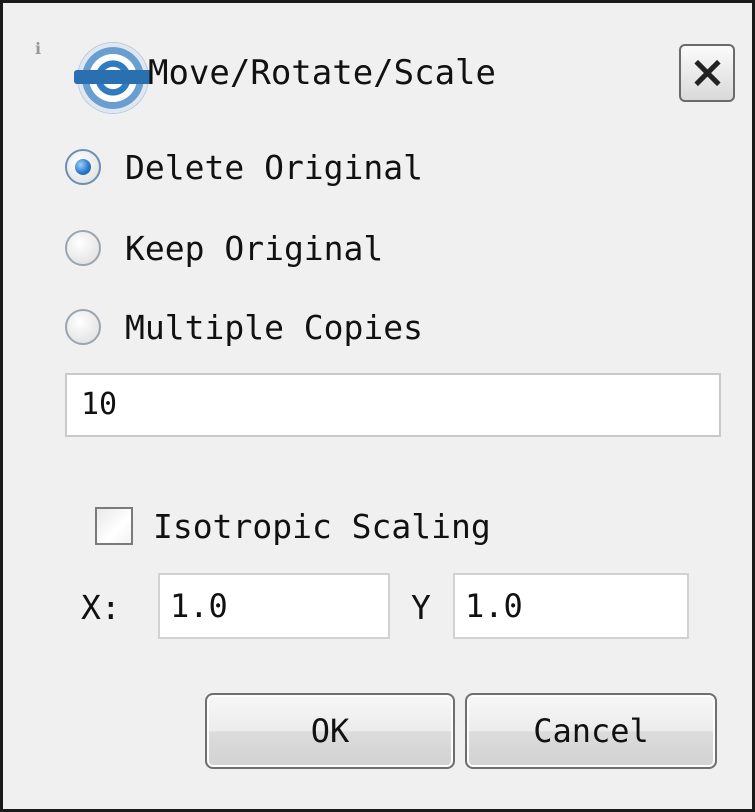 The width and height of the screenshot is (755, 812). I want to click on y-scale-input: 1.0, so click(571, 606).